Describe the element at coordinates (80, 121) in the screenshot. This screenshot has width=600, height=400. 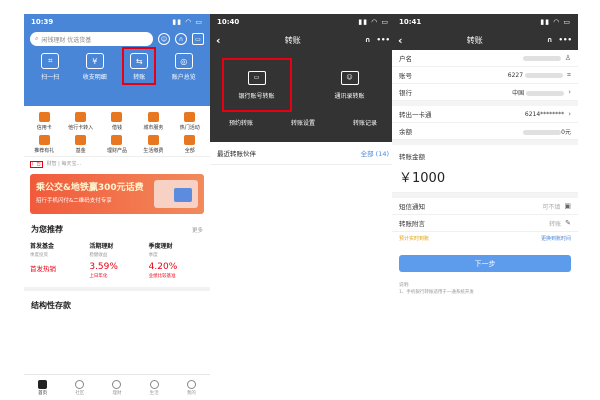
I see `grid-item-other-bank: 他行卡转入` at that location.